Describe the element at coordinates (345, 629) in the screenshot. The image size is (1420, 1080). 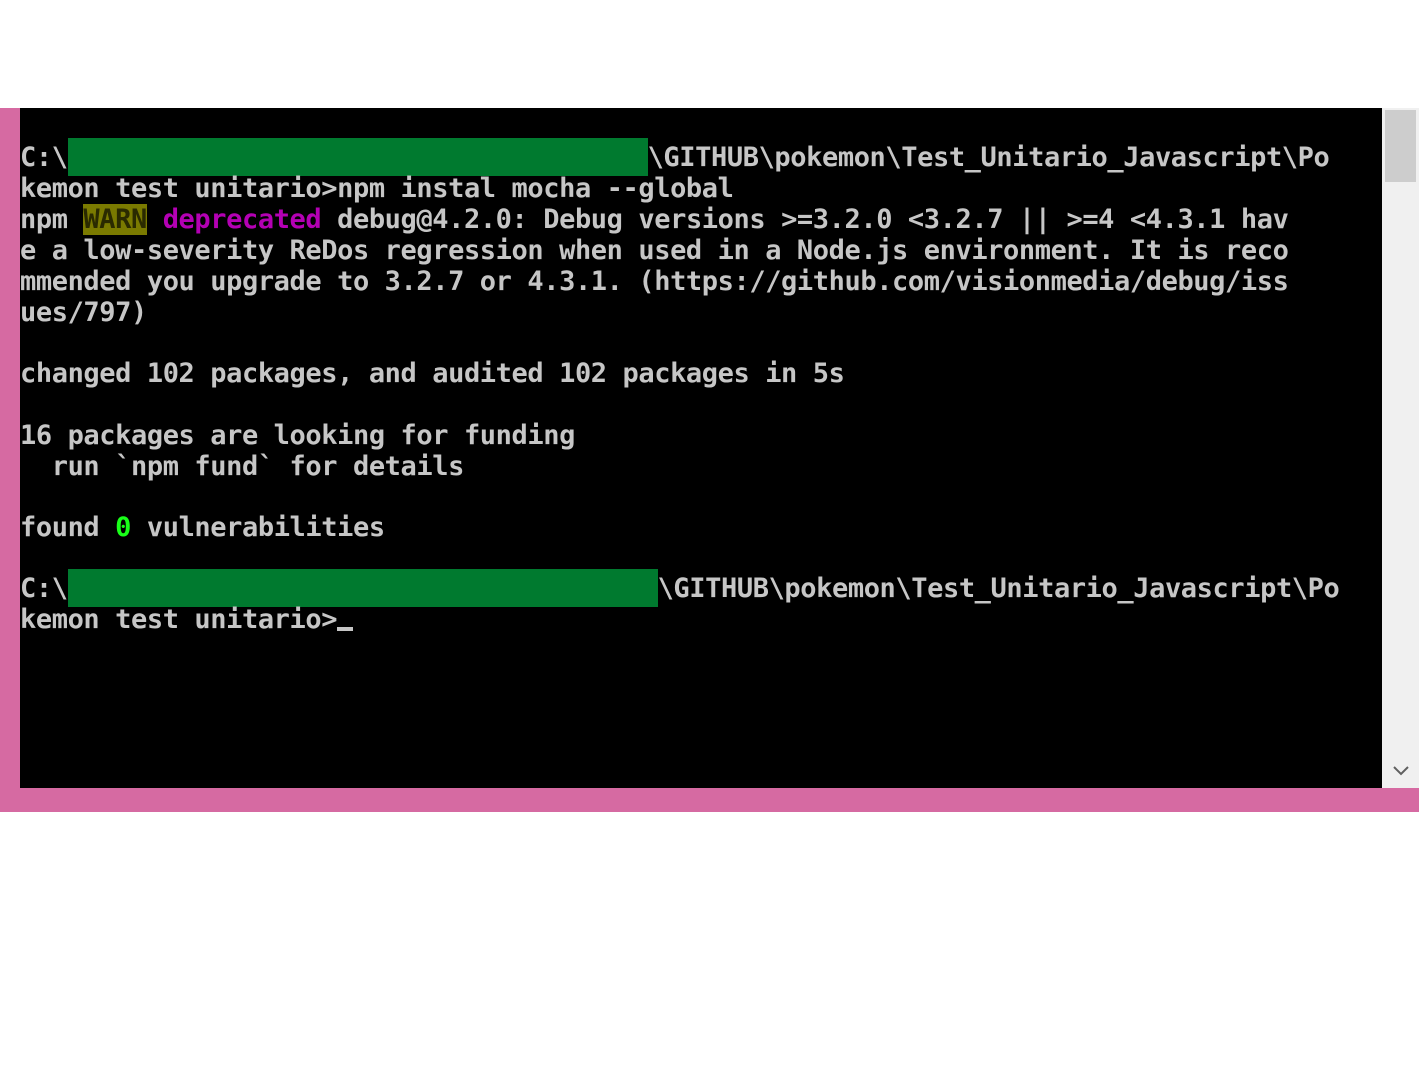
I see `text-cursor` at that location.